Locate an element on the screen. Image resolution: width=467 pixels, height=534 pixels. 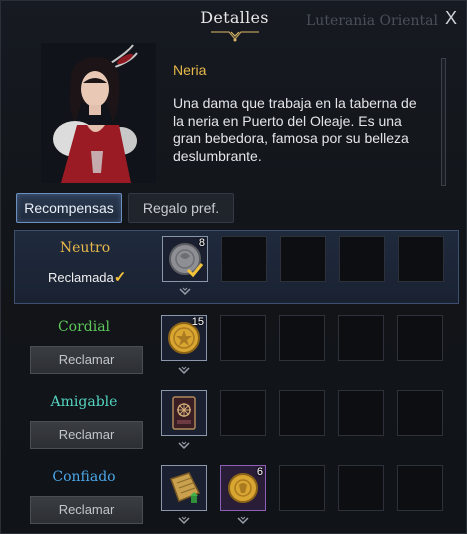
tier-name: Cordial is located at coordinates (84, 327).